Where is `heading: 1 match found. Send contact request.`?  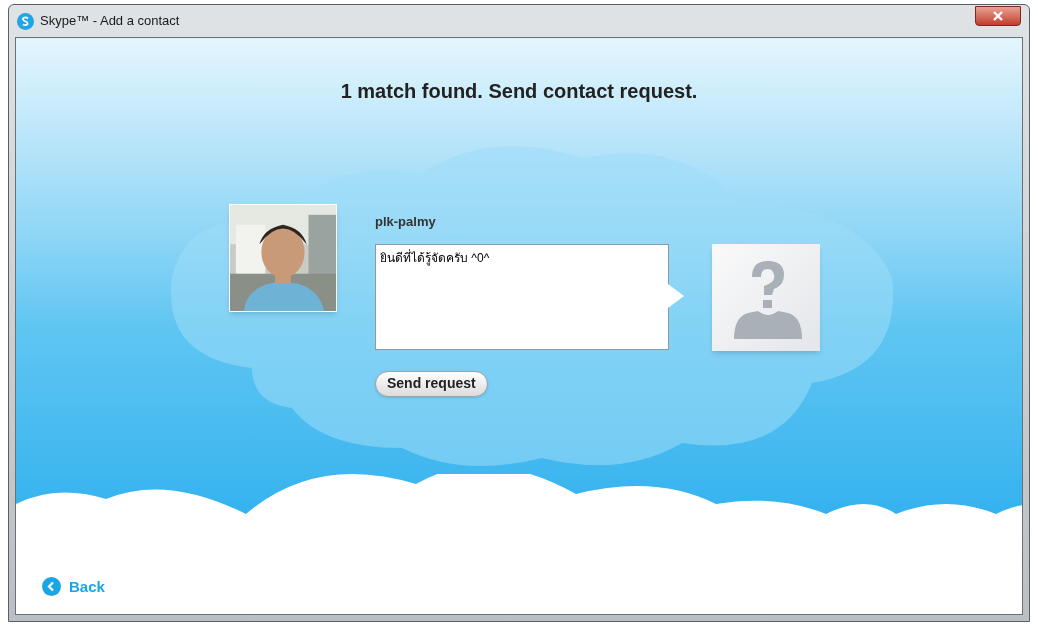 heading: 1 match found. Send contact request. is located at coordinates (519, 91).